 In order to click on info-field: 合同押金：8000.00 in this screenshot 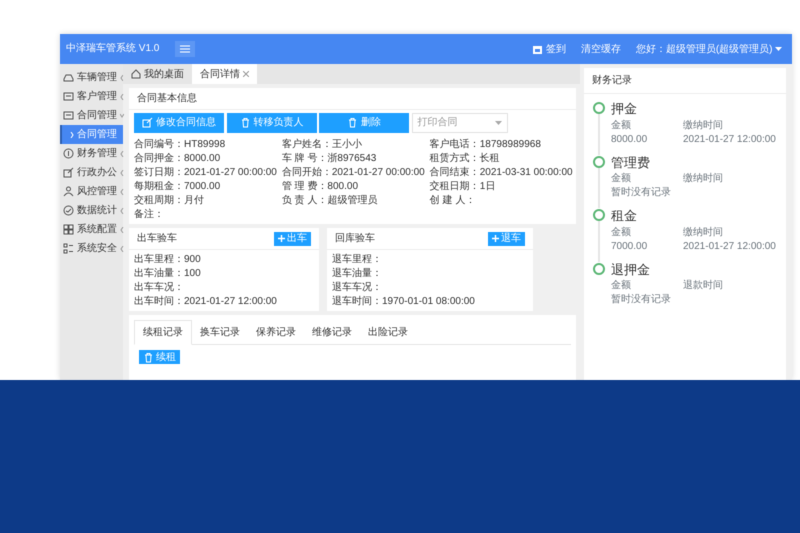, I will do `click(205, 159)`.